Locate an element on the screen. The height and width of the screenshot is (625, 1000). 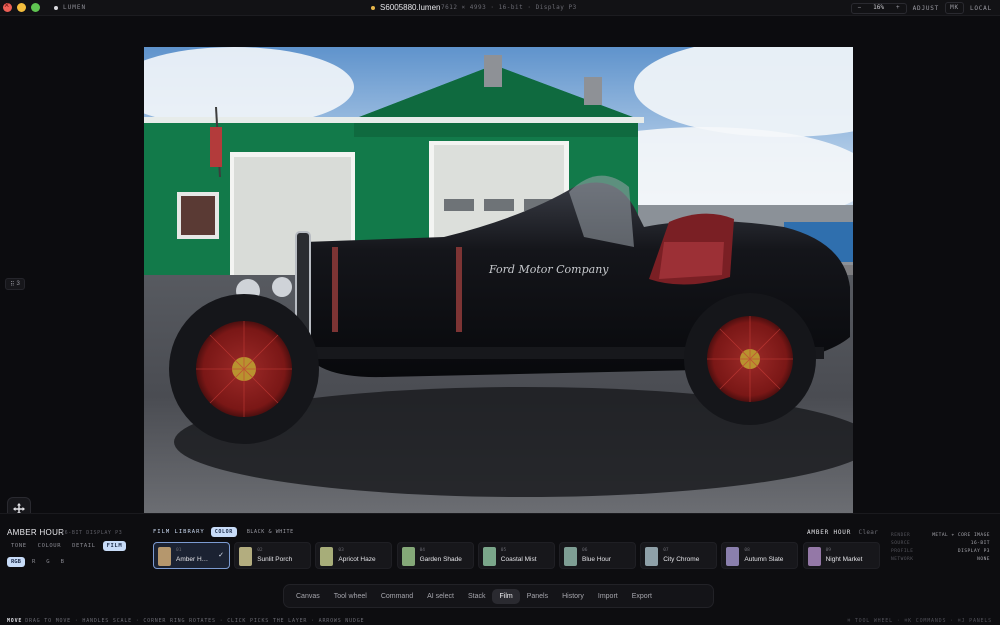
film-preset-card: 02 Sunlit Porch is located at coordinates (273, 555).